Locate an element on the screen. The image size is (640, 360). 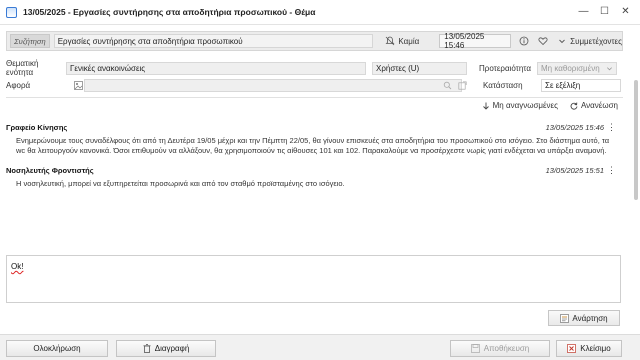
dropdown-arrow-icon is located at coordinates (609, 68).